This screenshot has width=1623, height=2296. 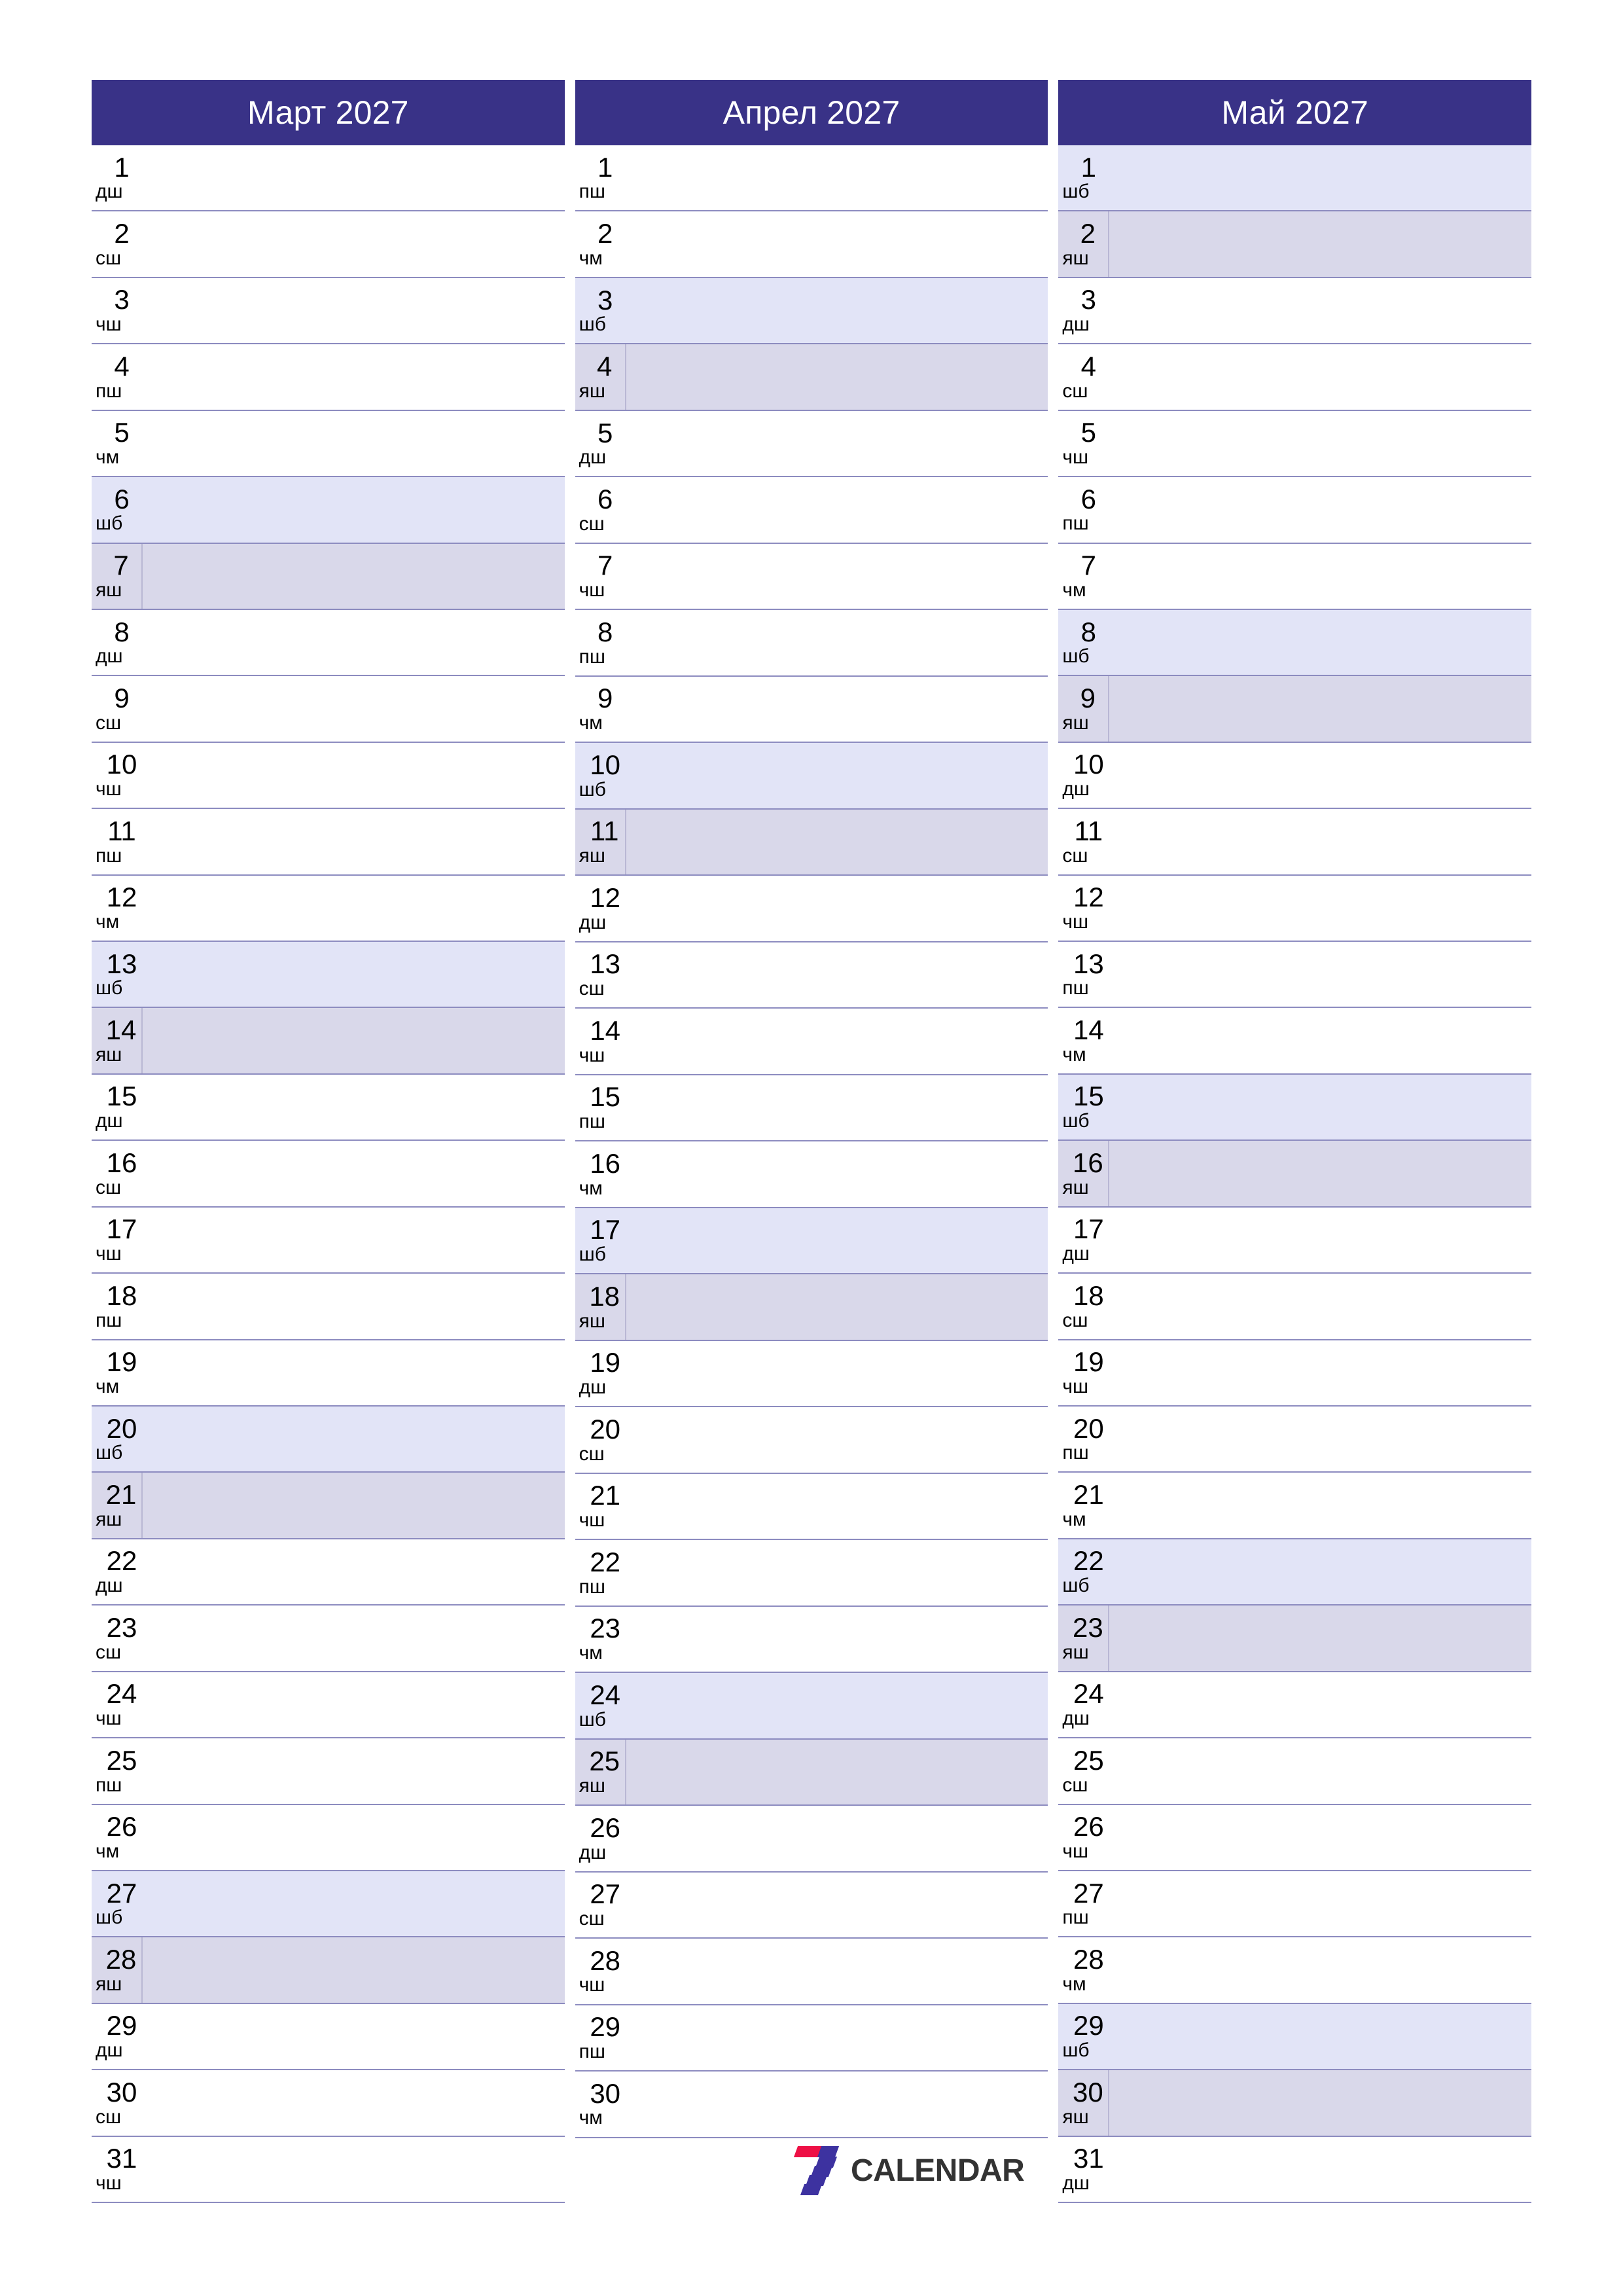 What do you see at coordinates (328, 377) in the screenshot?
I see `day-row: 4 пш` at bounding box center [328, 377].